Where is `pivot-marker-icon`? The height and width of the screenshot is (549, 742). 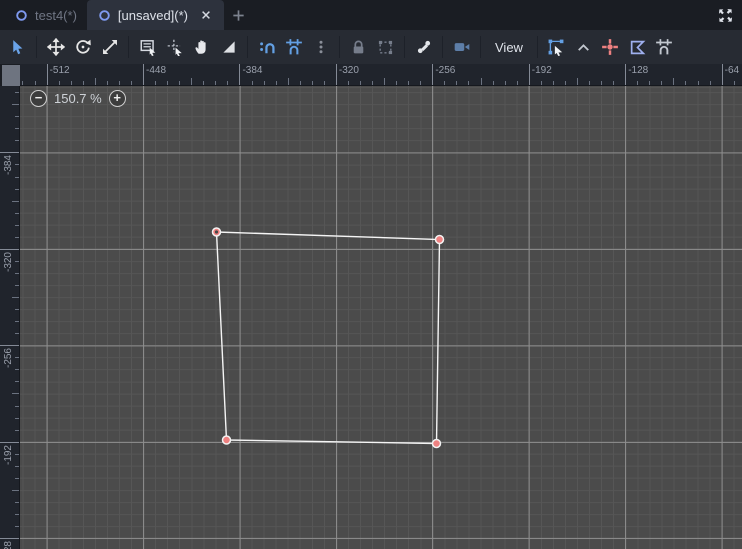 pivot-marker-icon is located at coordinates (610, 47).